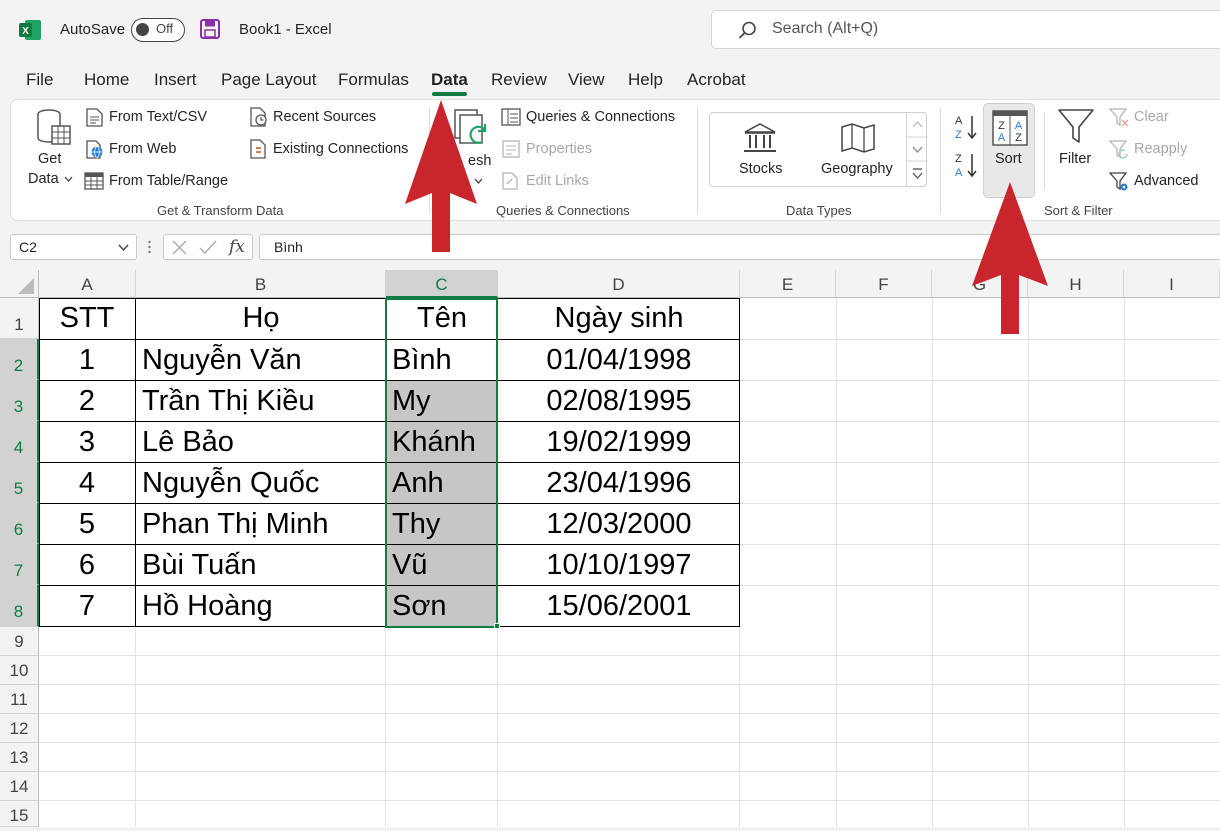 This screenshot has width=1220, height=831. What do you see at coordinates (208, 247) in the screenshot?
I see `enter-check-icon` at bounding box center [208, 247].